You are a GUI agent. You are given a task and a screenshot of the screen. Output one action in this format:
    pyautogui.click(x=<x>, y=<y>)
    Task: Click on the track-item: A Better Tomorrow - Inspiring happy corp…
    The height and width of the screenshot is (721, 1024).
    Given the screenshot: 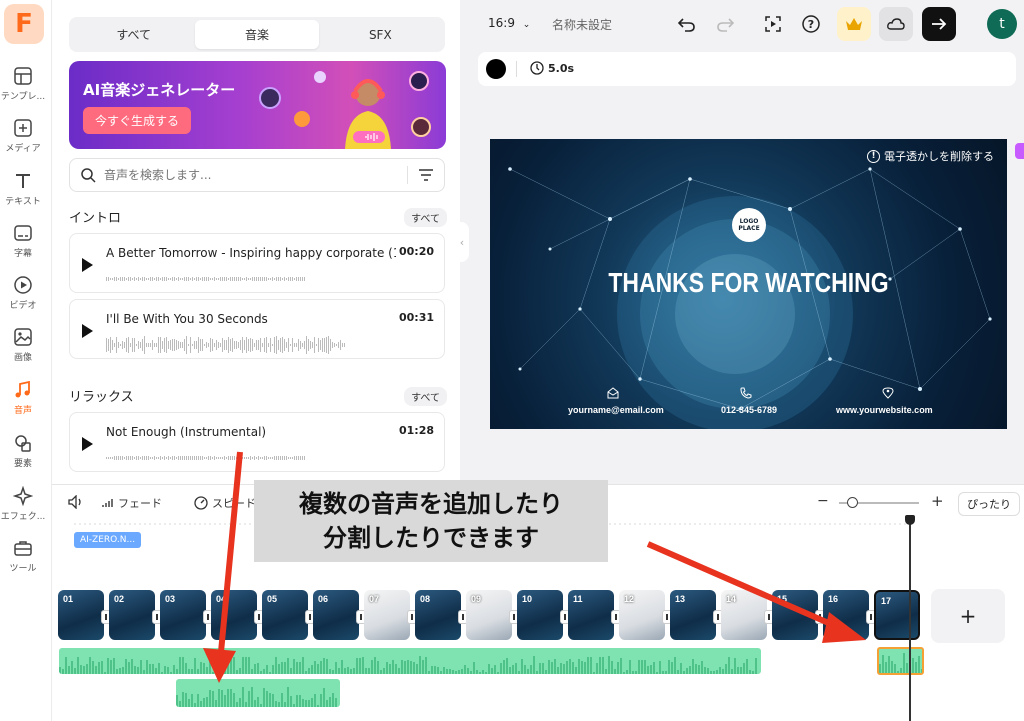 What is the action you would take?
    pyautogui.click(x=257, y=263)
    